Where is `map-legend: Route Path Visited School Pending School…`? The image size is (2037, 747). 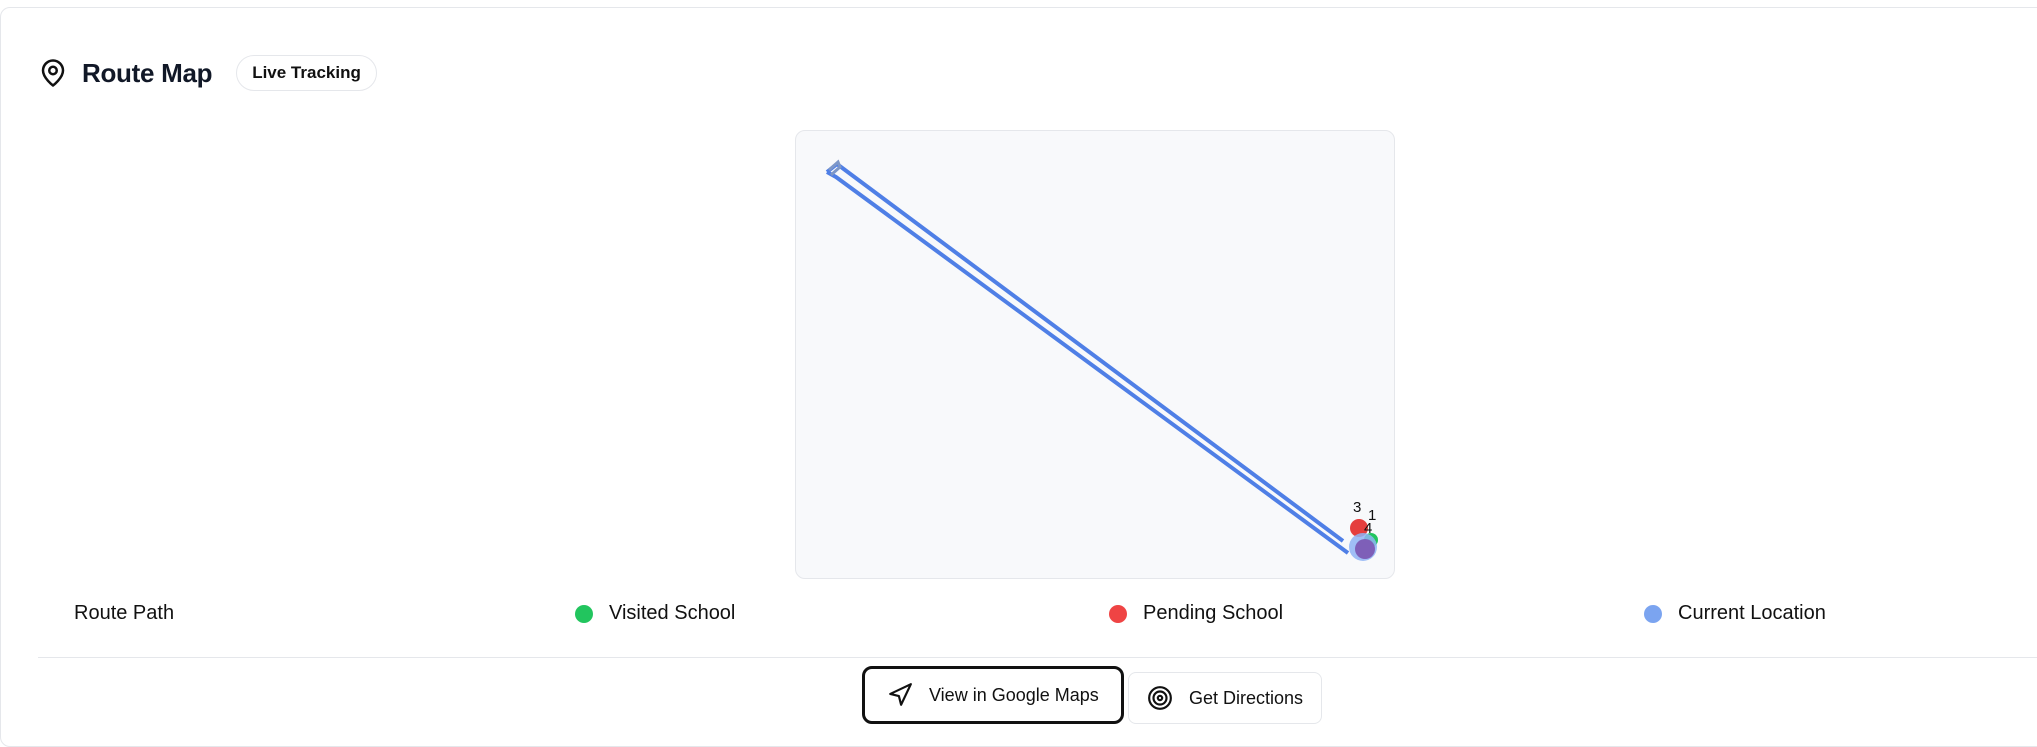 map-legend: Route Path Visited School Pending School… is located at coordinates (1037, 619).